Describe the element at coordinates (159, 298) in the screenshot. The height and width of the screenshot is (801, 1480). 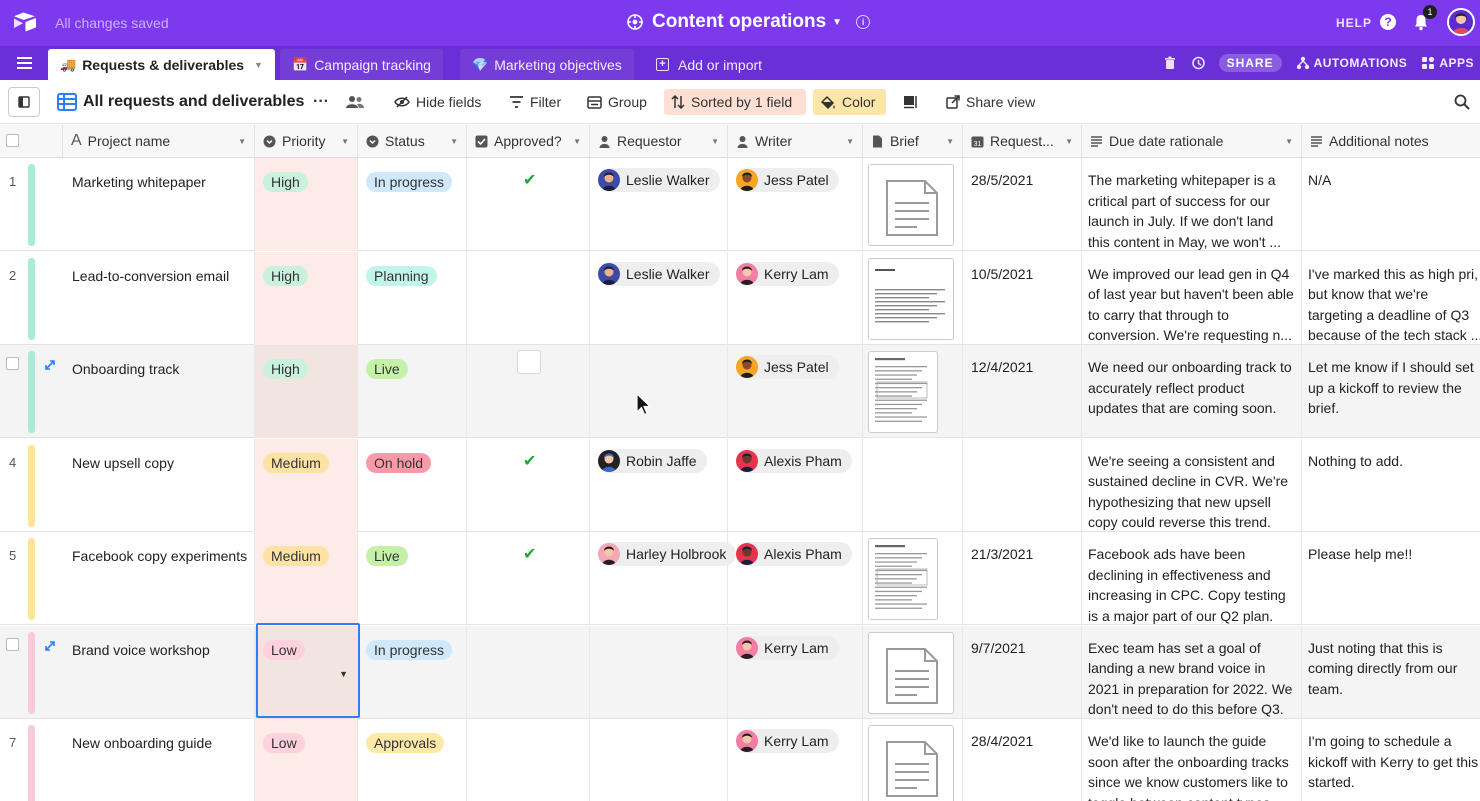
I see `project-name-cell: Lead-to-conversion email` at that location.